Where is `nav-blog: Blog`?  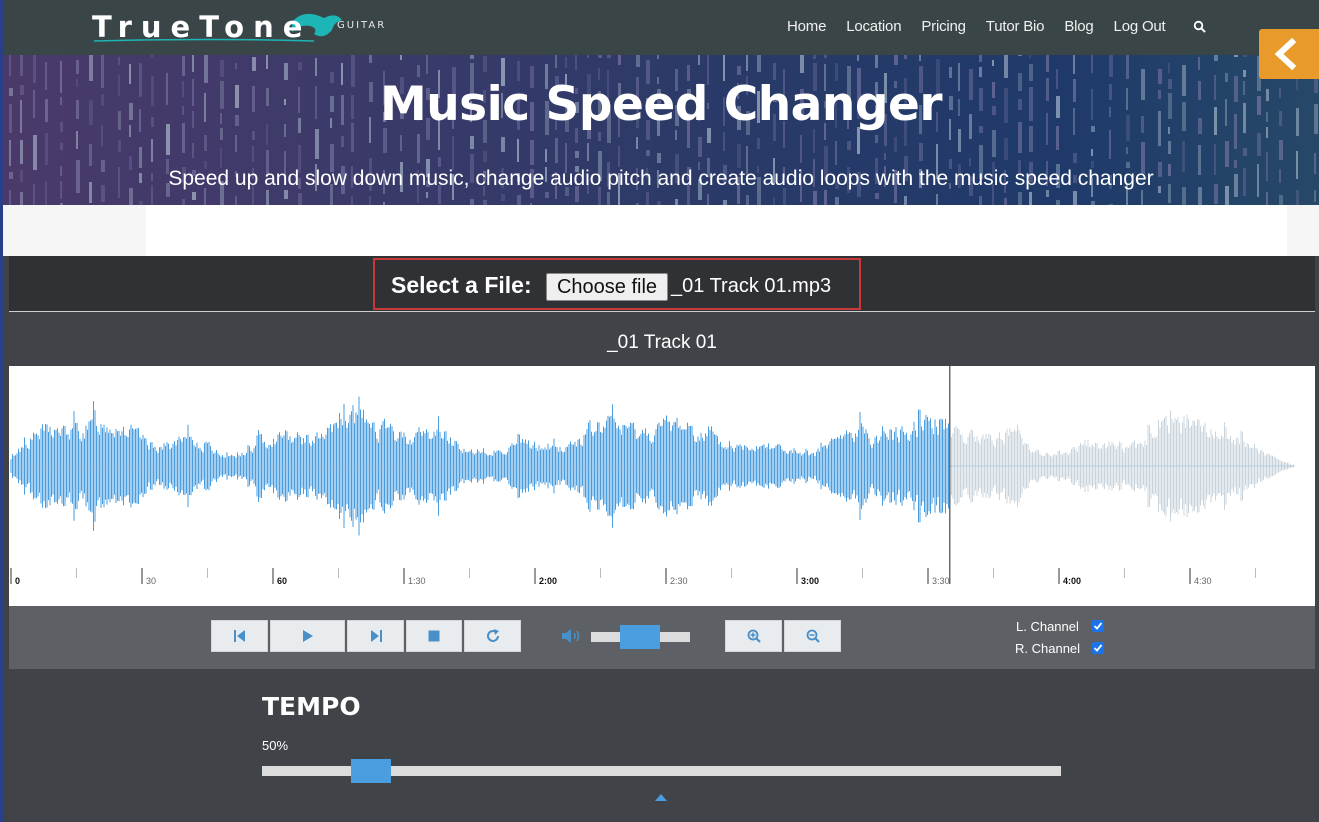
nav-blog: Blog is located at coordinates (1078, 26).